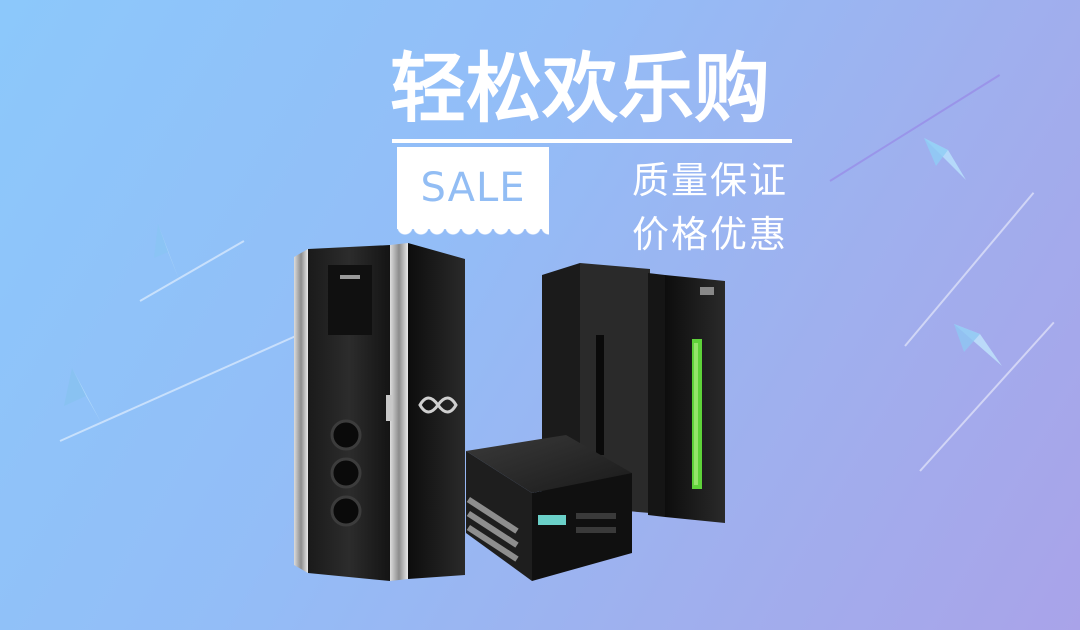  Describe the element at coordinates (379, 412) in the screenshot. I see `fujitsu-tower-server-icon` at that location.